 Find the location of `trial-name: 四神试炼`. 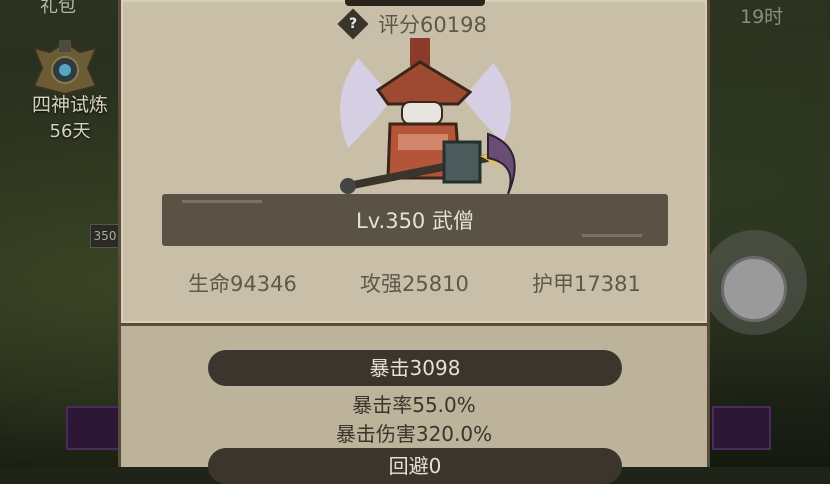

trial-name: 四神试炼 is located at coordinates (69, 105).